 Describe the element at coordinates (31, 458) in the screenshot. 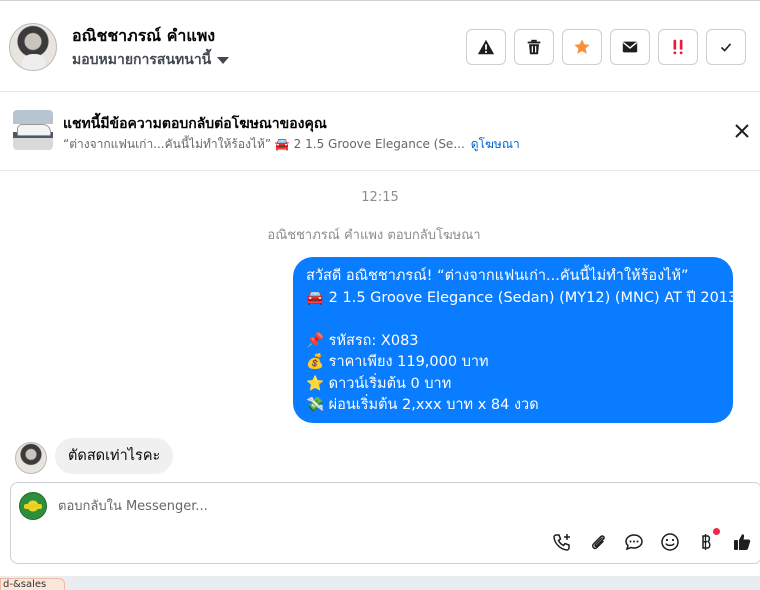

I see `sender-avatar` at that location.